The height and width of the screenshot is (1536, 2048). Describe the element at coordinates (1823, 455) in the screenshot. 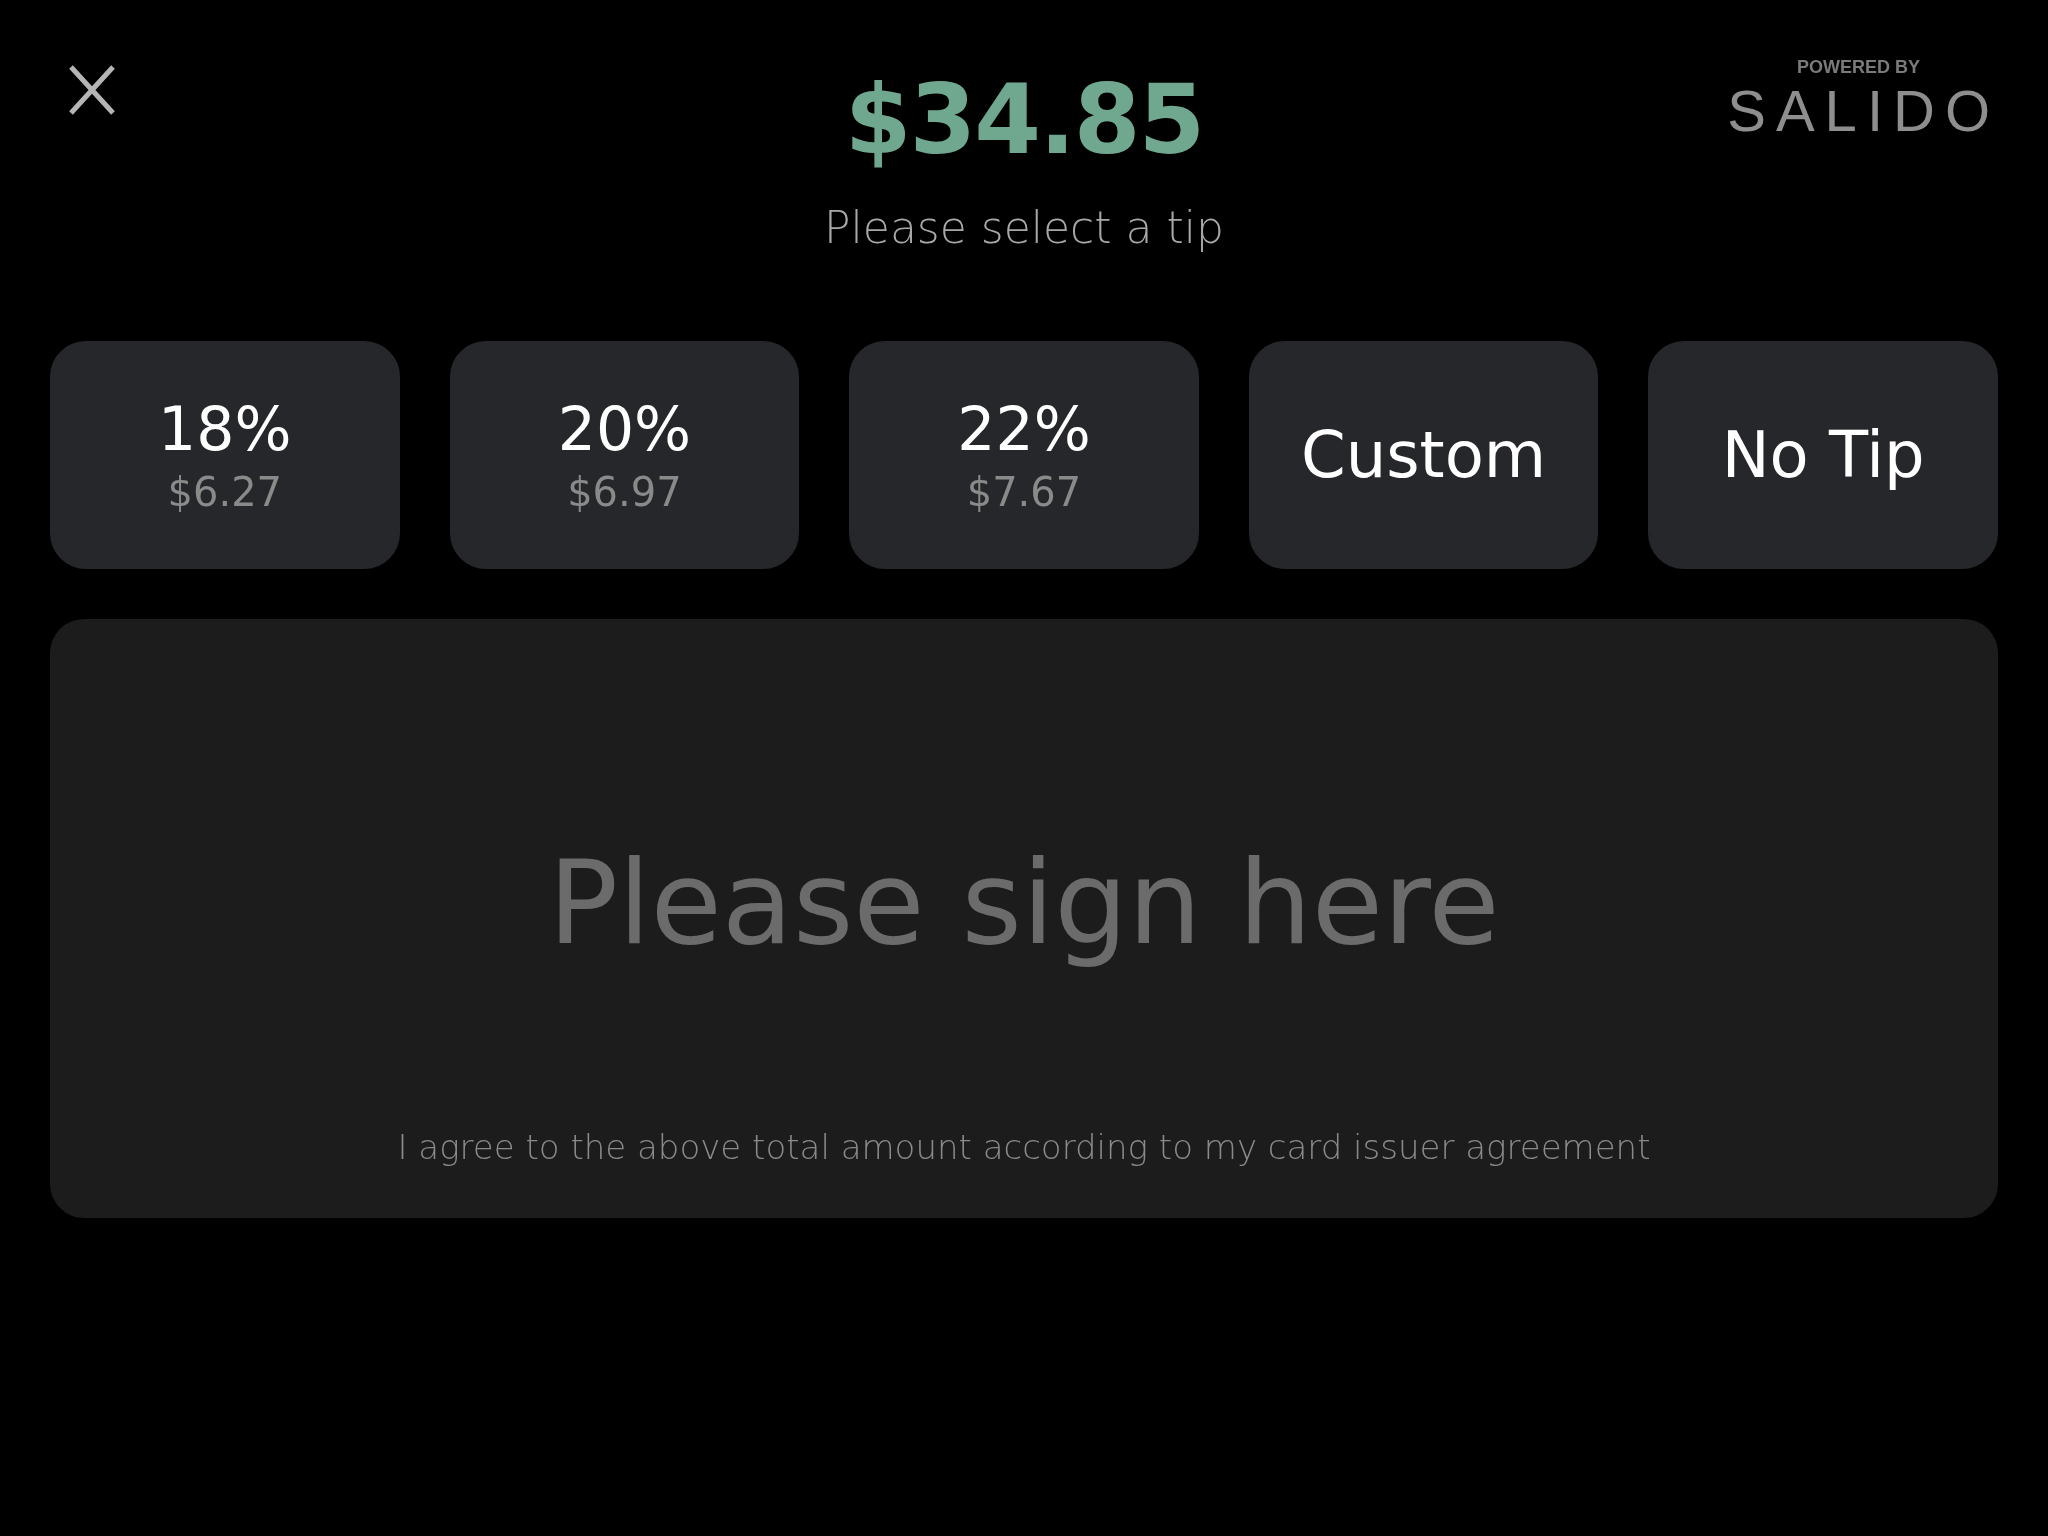

I see `tip-option: No Tip` at that location.